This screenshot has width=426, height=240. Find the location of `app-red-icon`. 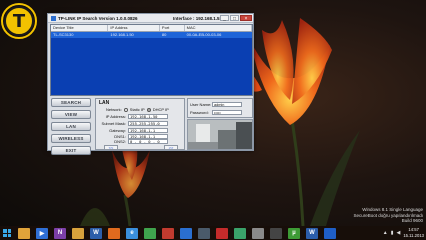

app-red-icon is located at coordinates (222, 233).